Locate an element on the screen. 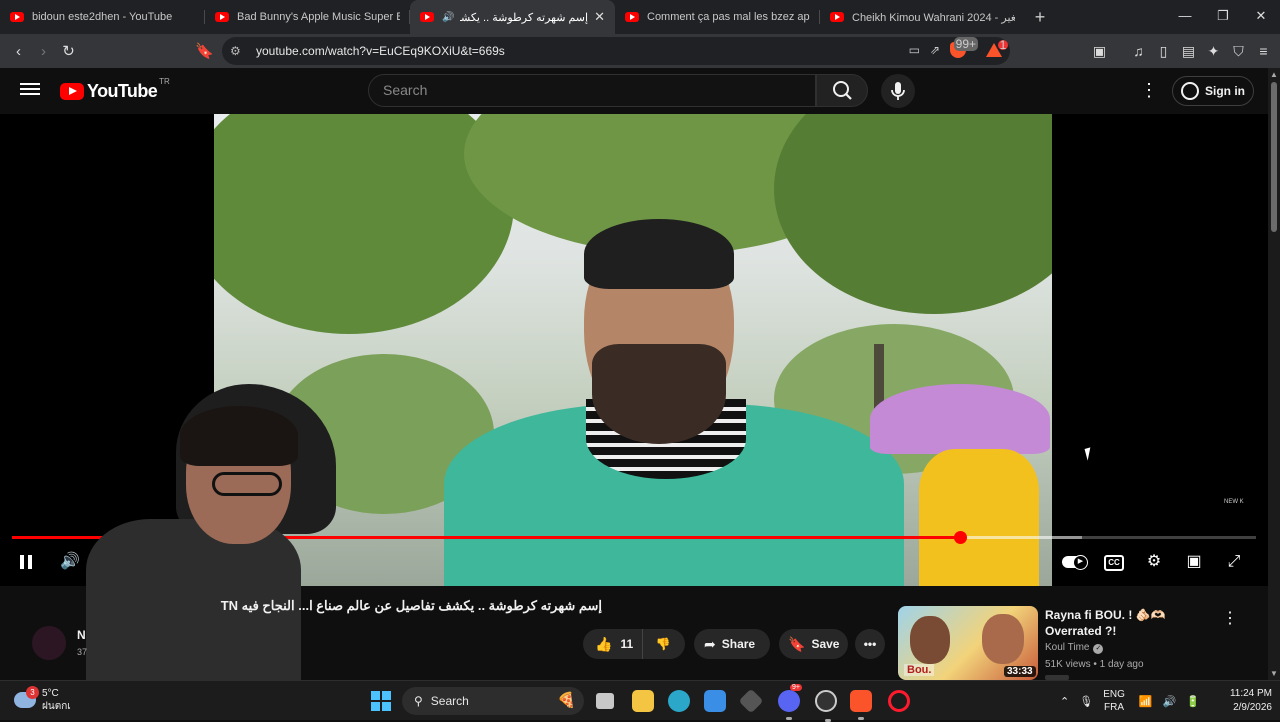  scrollbar-thumb is located at coordinates (1274, 157).